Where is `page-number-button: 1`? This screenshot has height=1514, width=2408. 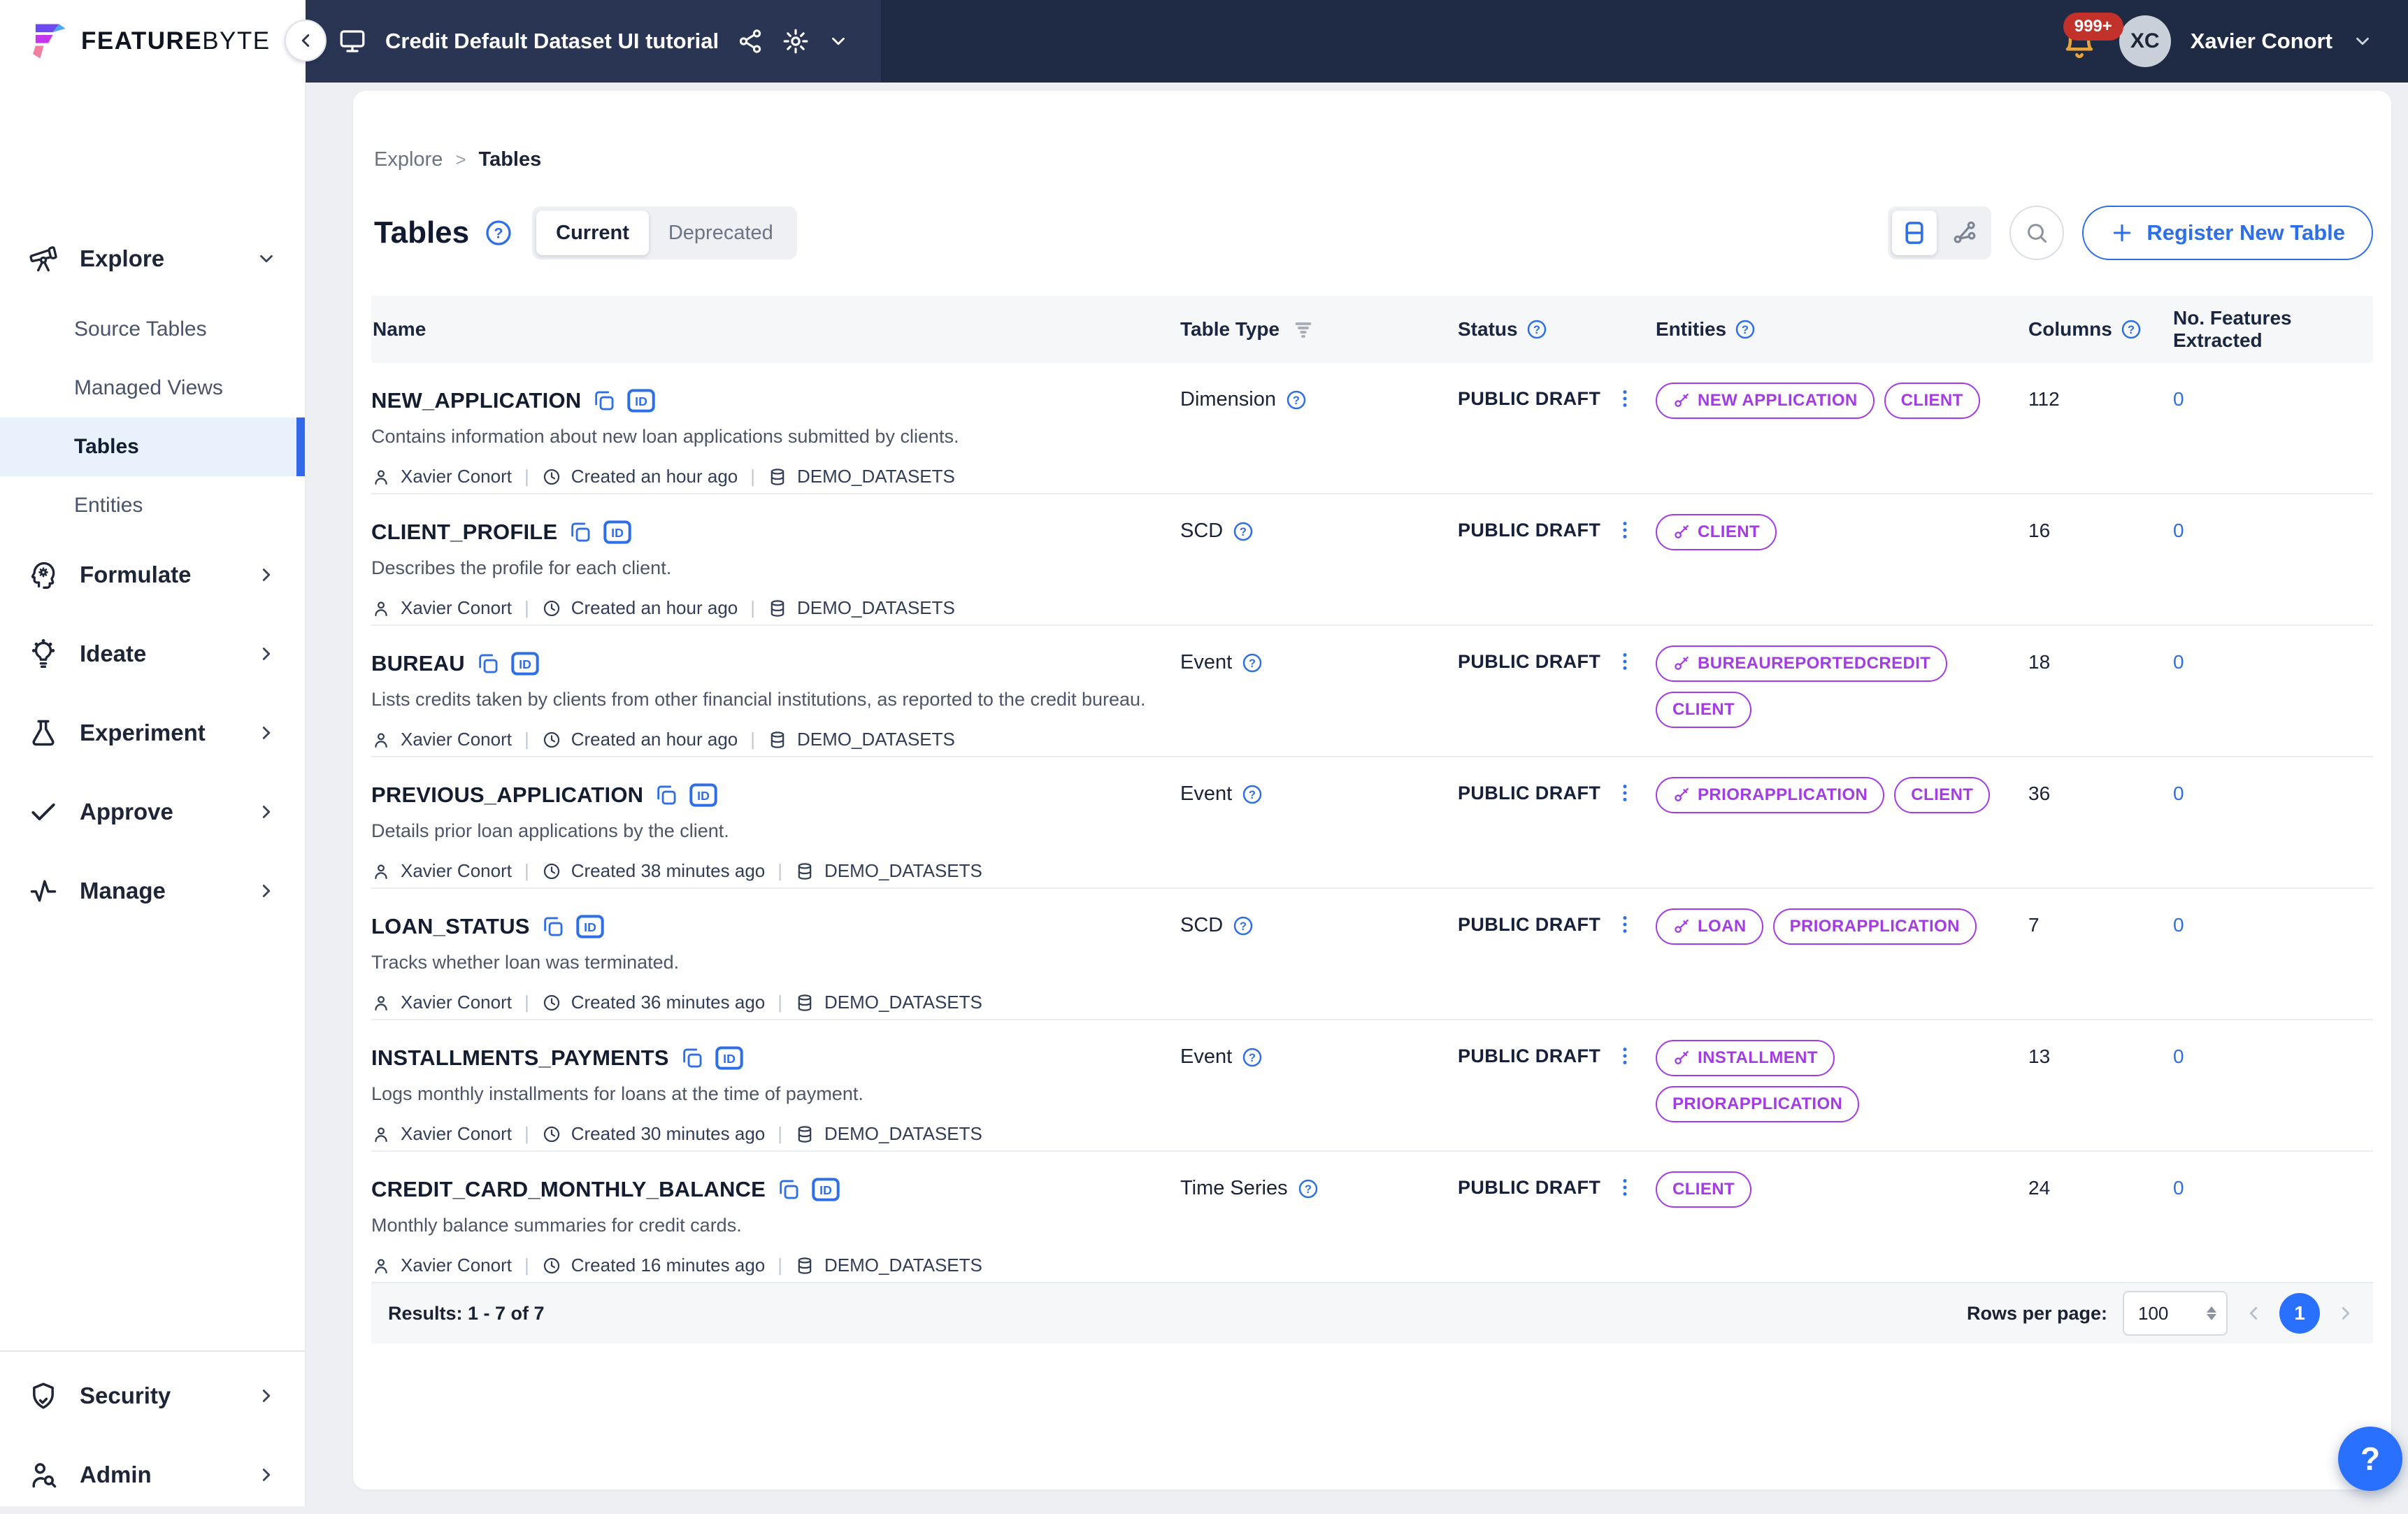
page-number-button: 1 is located at coordinates (2300, 1314).